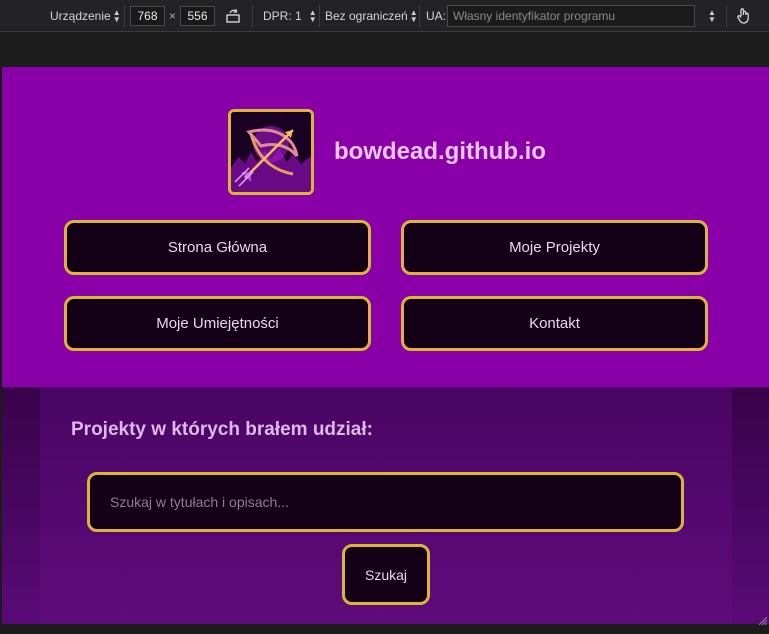  What do you see at coordinates (147, 16) in the screenshot?
I see `width-input: 768` at bounding box center [147, 16].